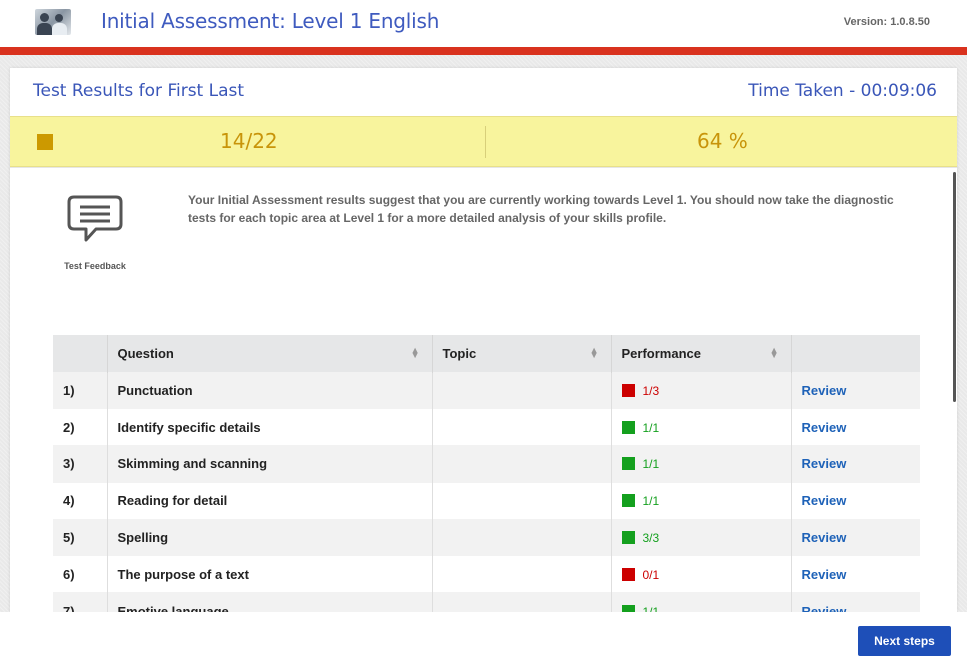 This screenshot has height=657, width=967. Describe the element at coordinates (80, 464) in the screenshot. I see `row-number: 3)` at that location.